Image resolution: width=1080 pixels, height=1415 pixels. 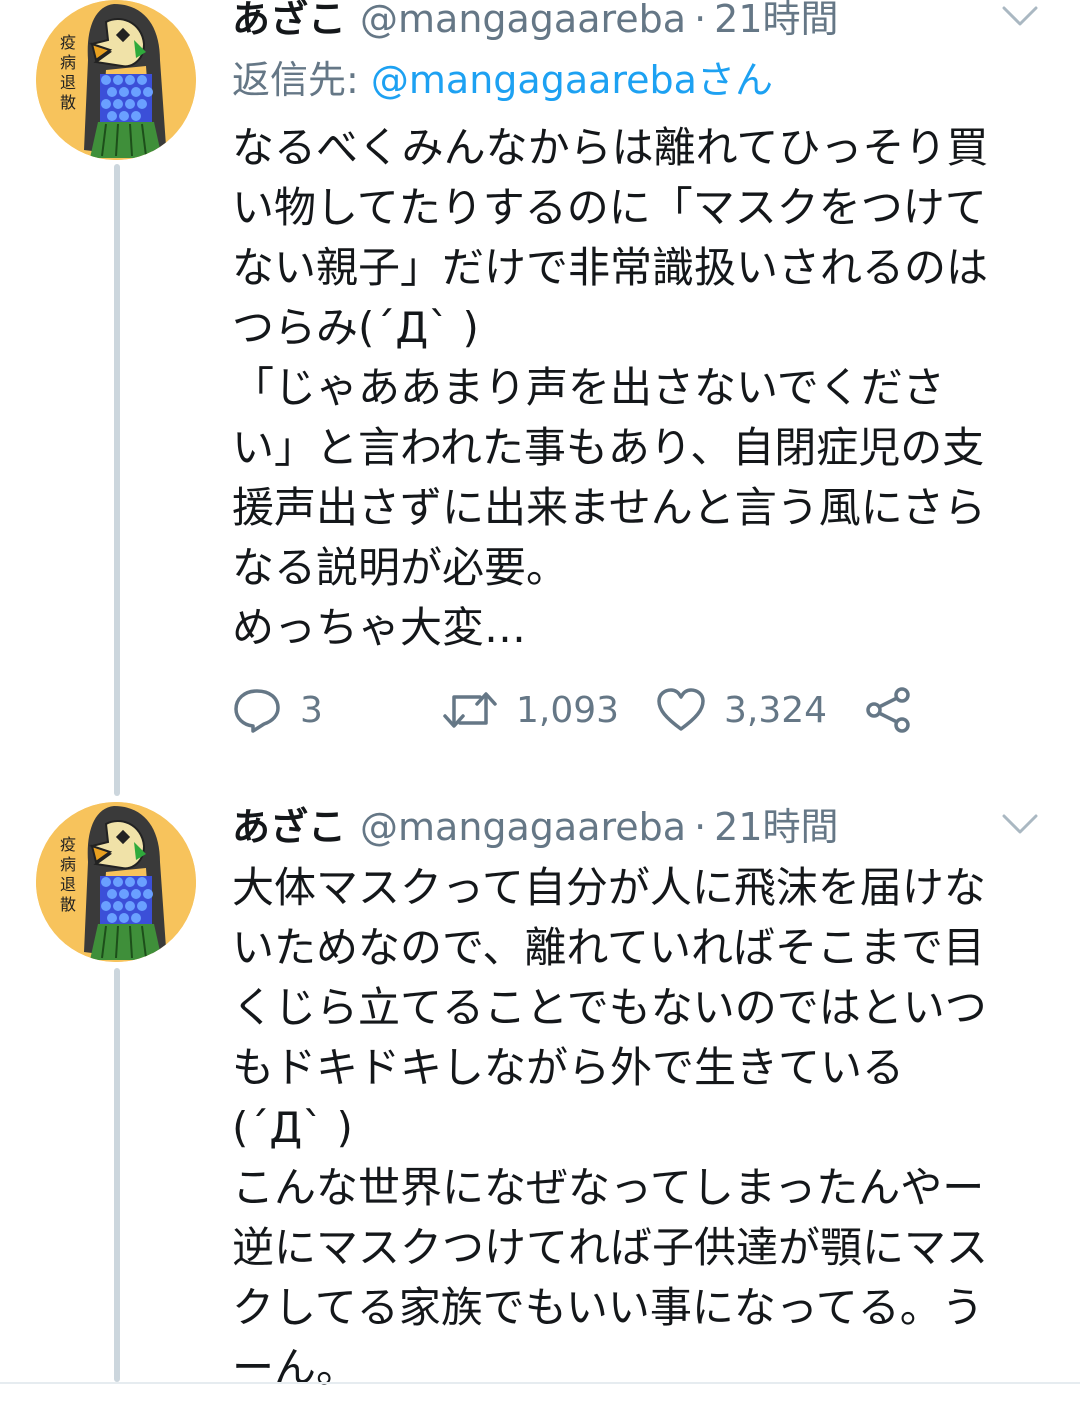 I want to click on tweet-actions: 3 1,093 3,324, so click(x=592, y=710).